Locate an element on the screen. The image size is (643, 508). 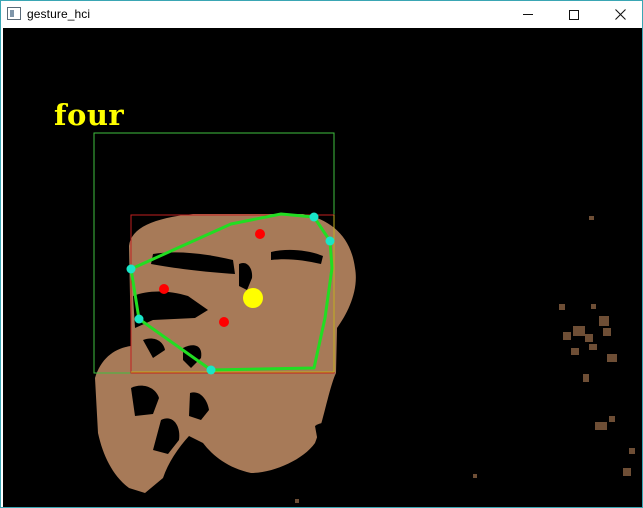
window-title: gesture_hci is located at coordinates (59, 14).